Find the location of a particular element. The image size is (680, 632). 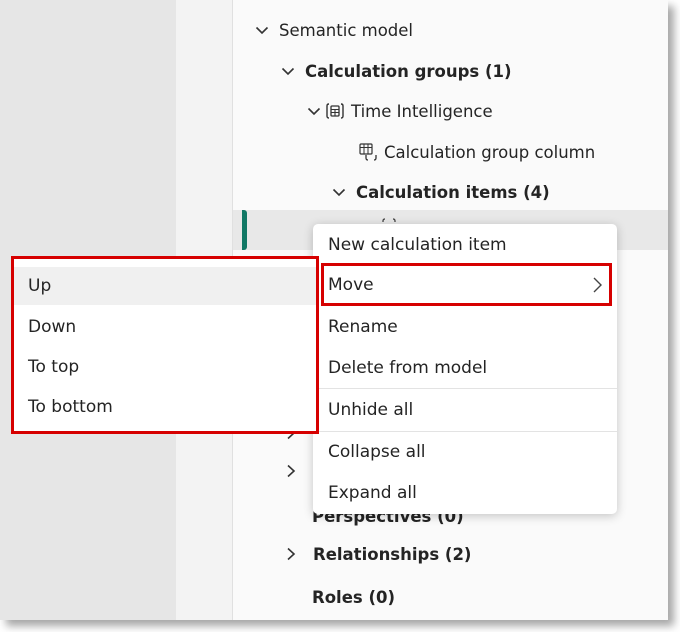

tree-node-semantic-model: Semantic model is located at coordinates (334, 30).